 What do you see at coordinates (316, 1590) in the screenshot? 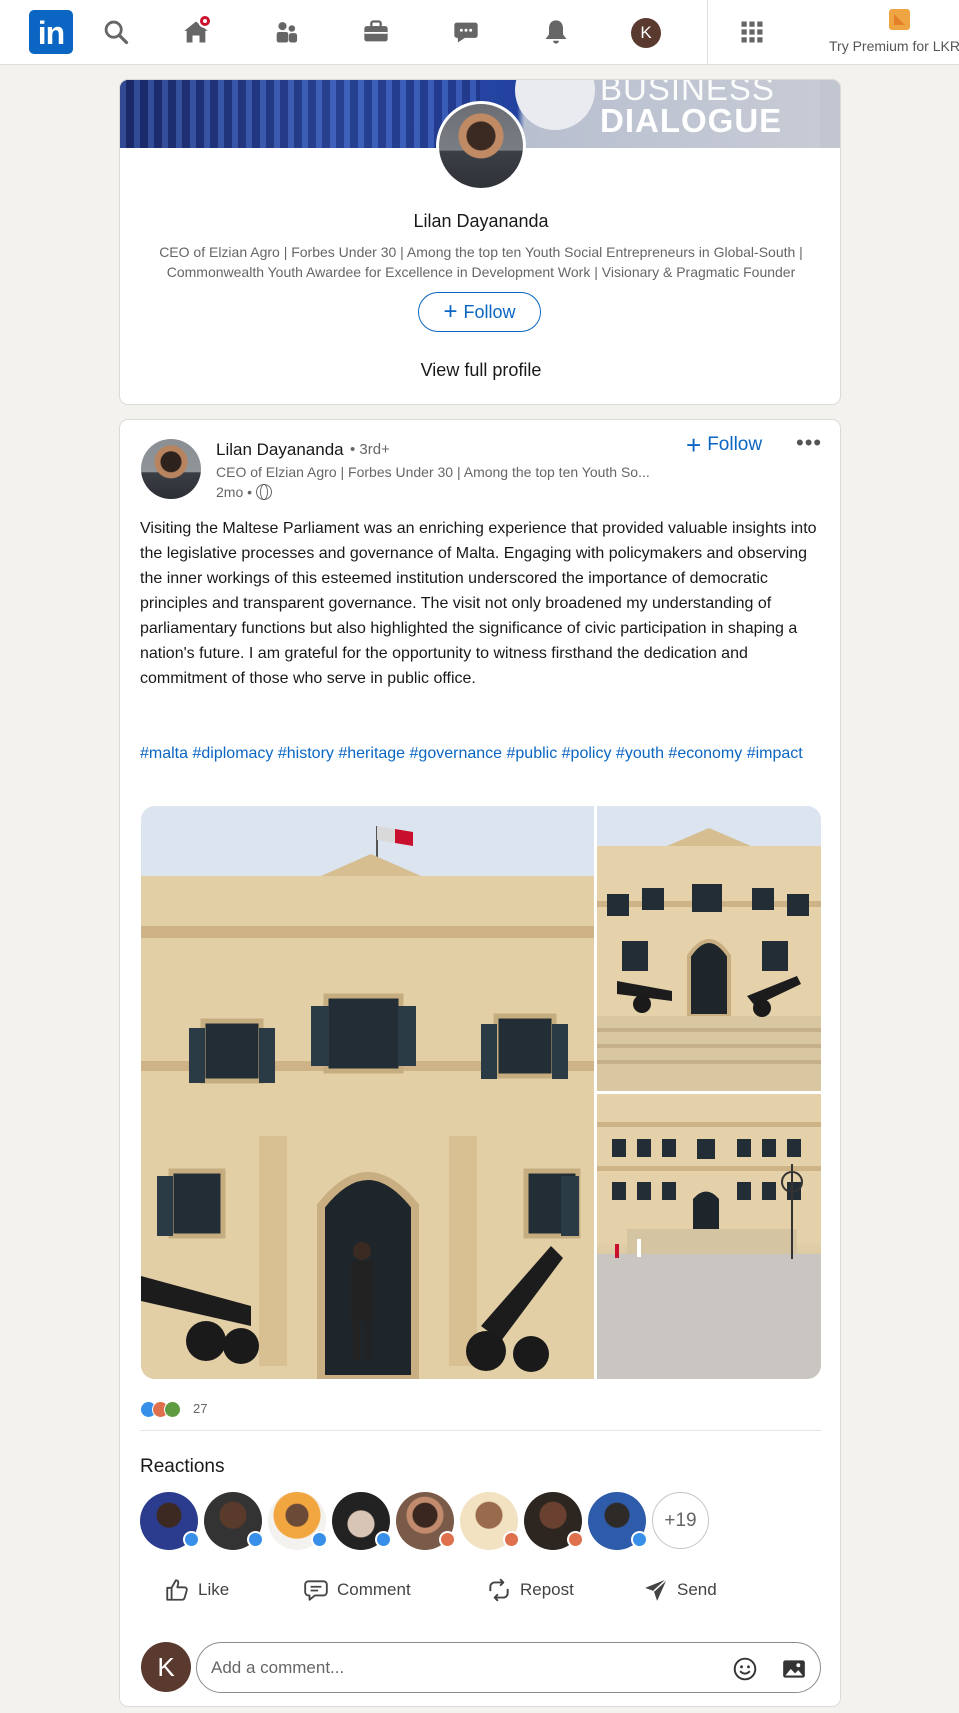
I see `comment-icon` at bounding box center [316, 1590].